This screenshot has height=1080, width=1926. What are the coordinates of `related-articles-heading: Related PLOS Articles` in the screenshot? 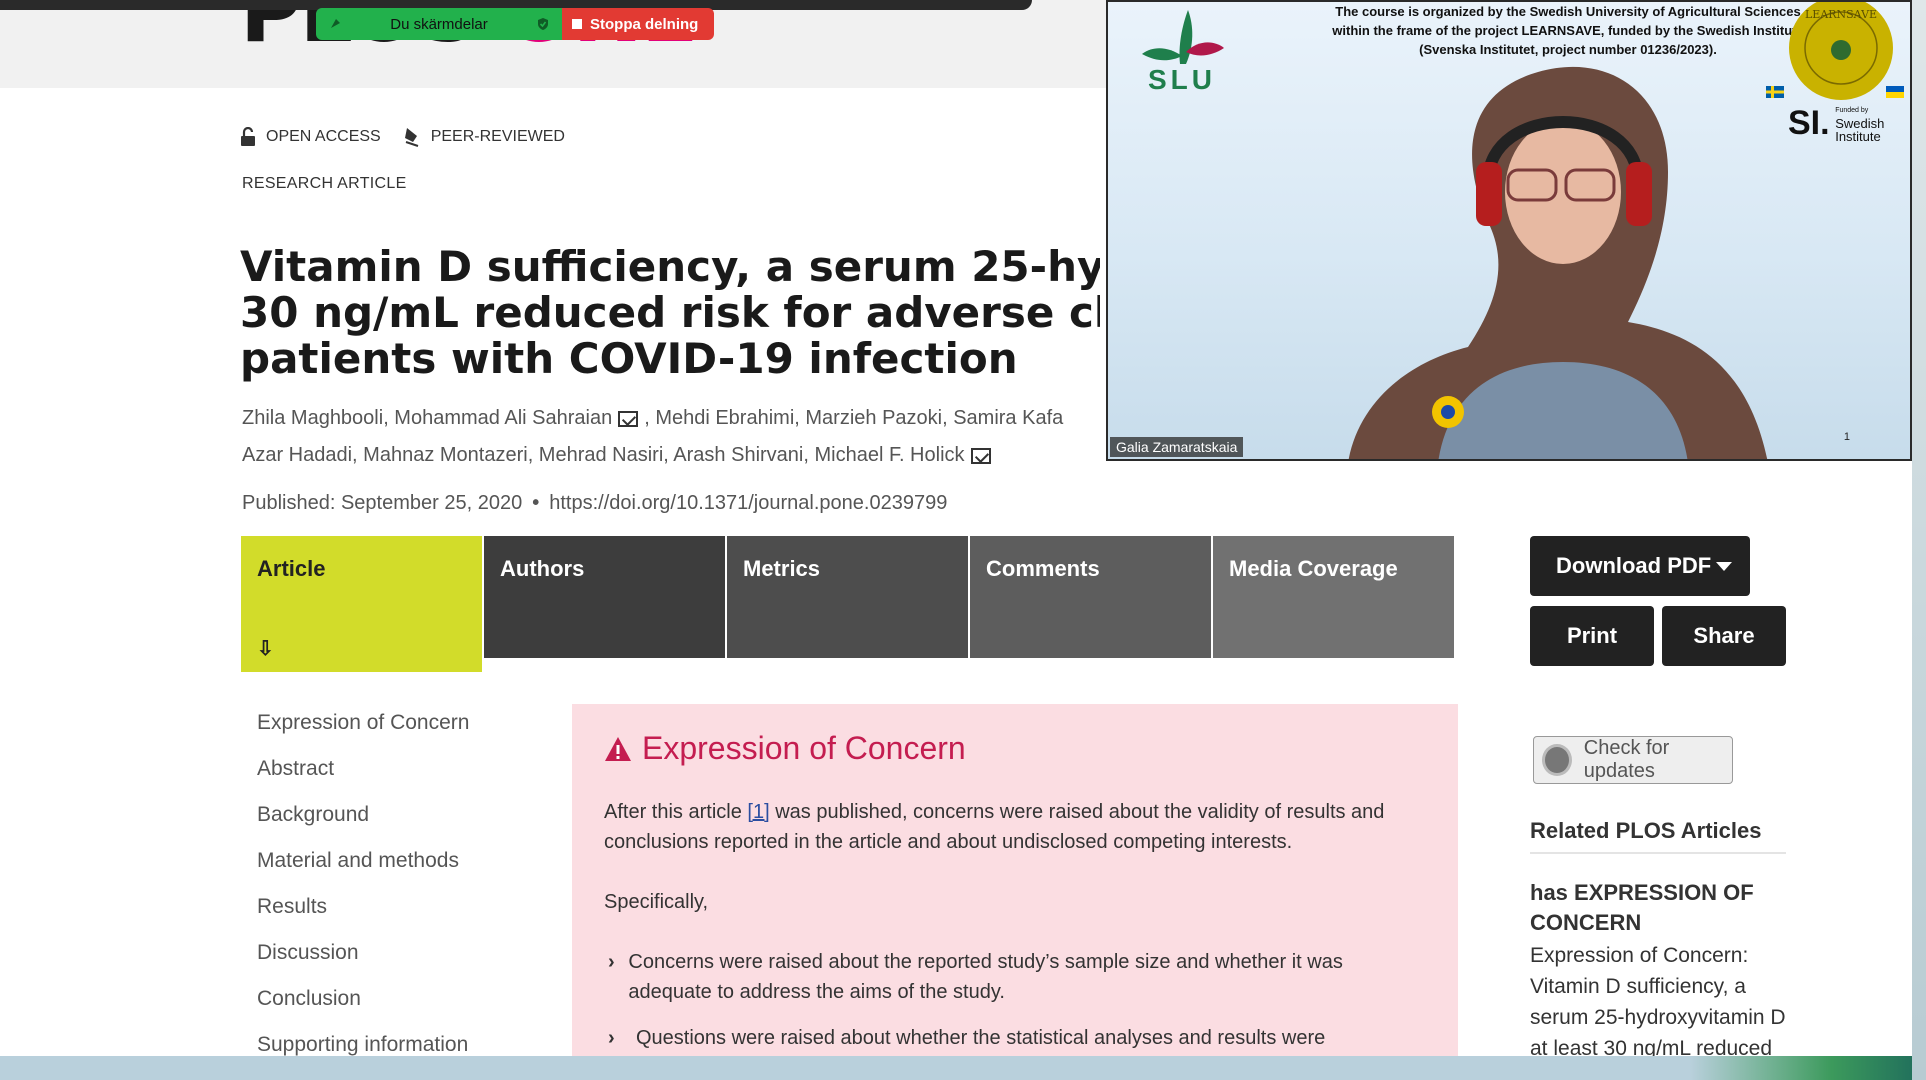 It's located at (1658, 836).